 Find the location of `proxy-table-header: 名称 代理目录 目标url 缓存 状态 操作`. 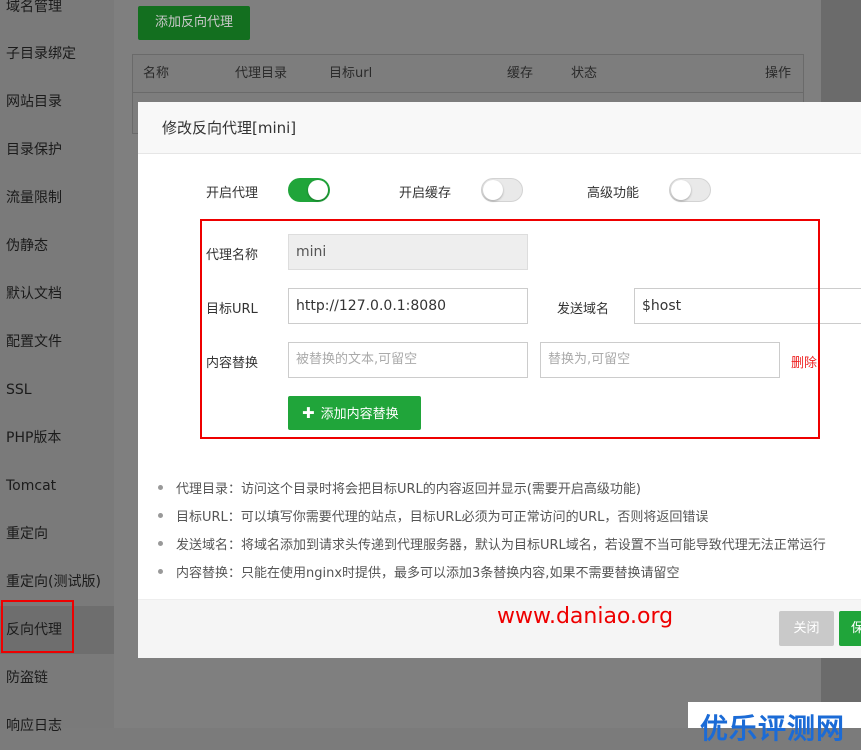

proxy-table-header: 名称 代理目录 目标url 缓存 状态 操作 is located at coordinates (468, 73).